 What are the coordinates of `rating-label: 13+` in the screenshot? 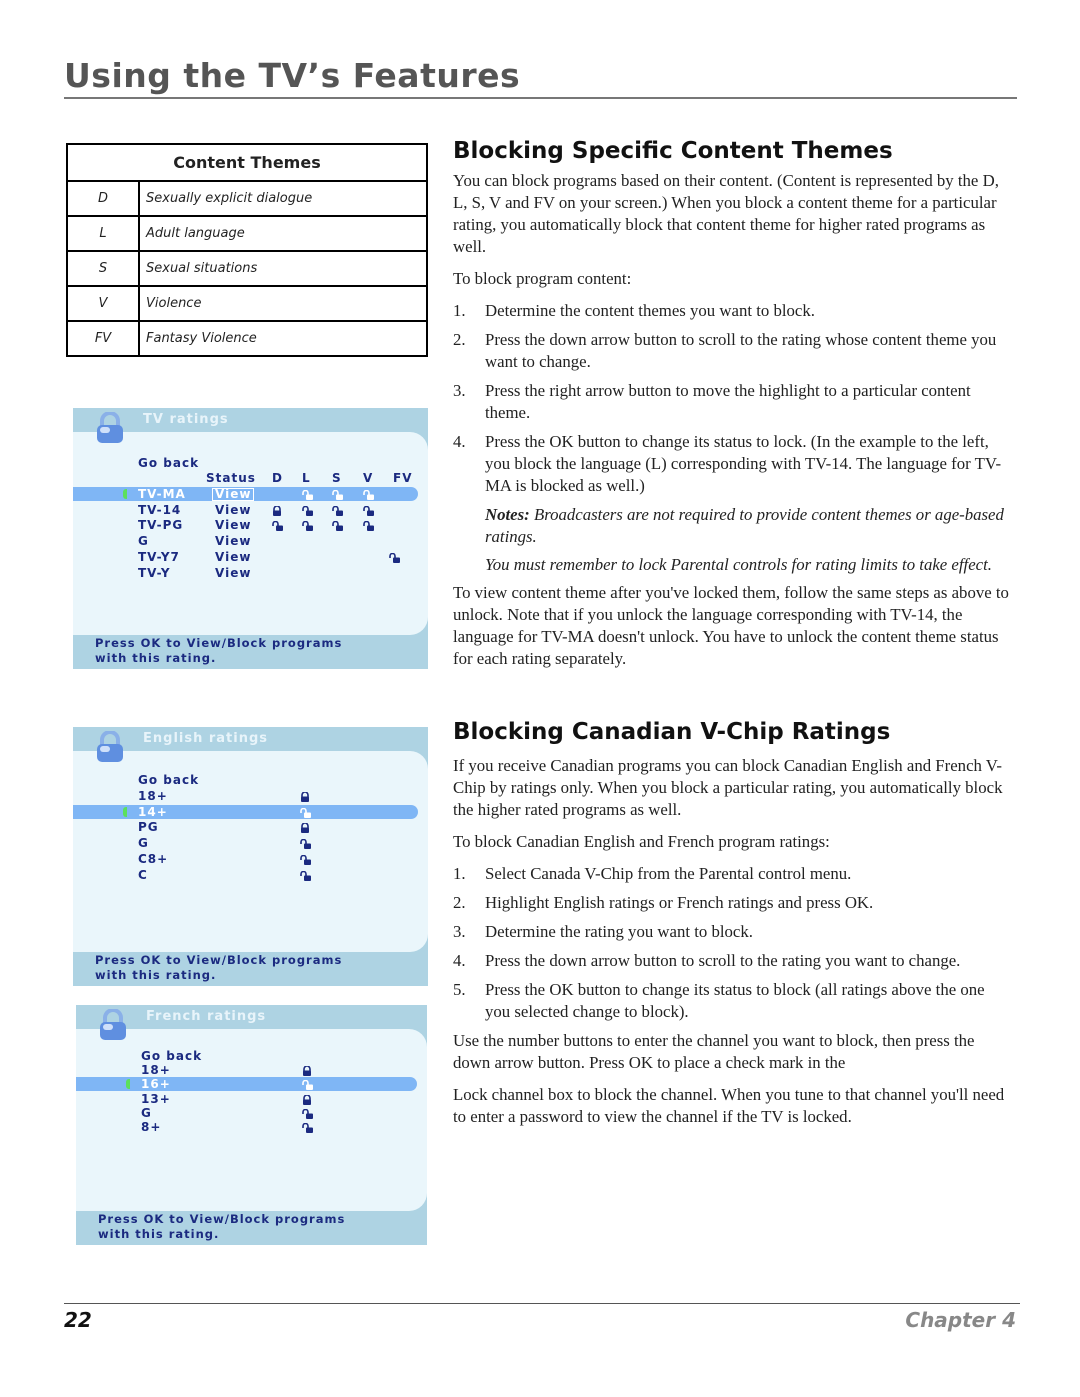 It's located at (156, 1098).